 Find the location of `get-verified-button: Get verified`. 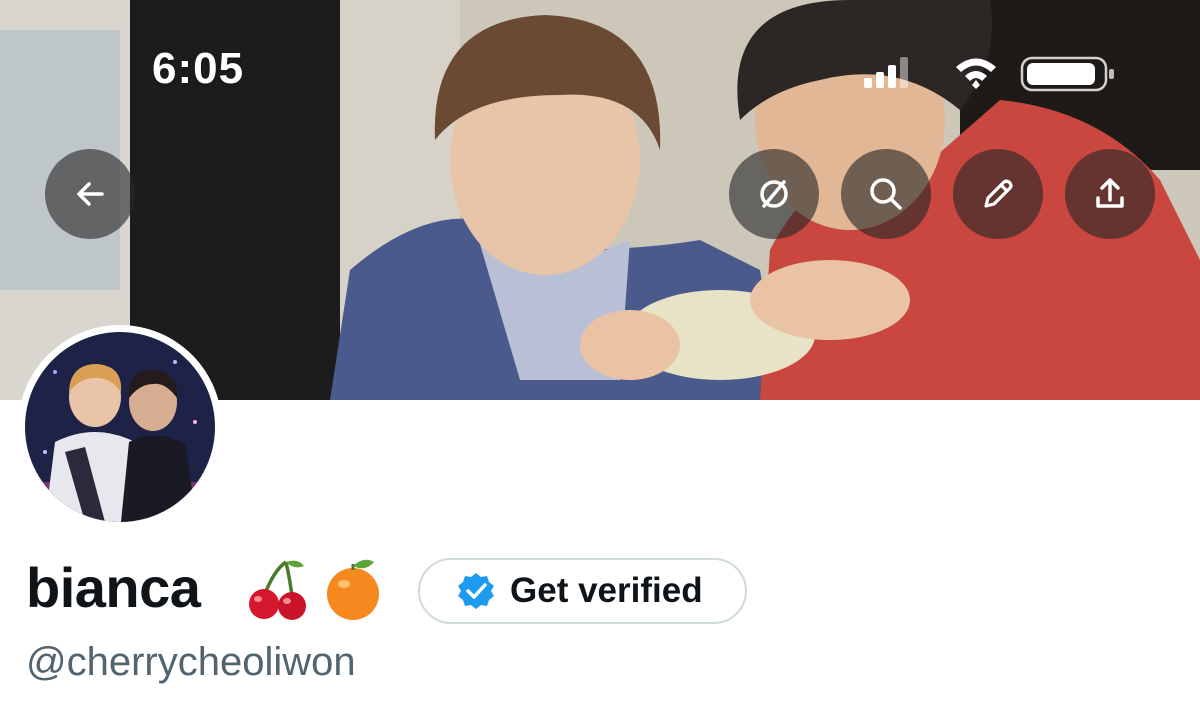

get-verified-button: Get verified is located at coordinates (582, 591).